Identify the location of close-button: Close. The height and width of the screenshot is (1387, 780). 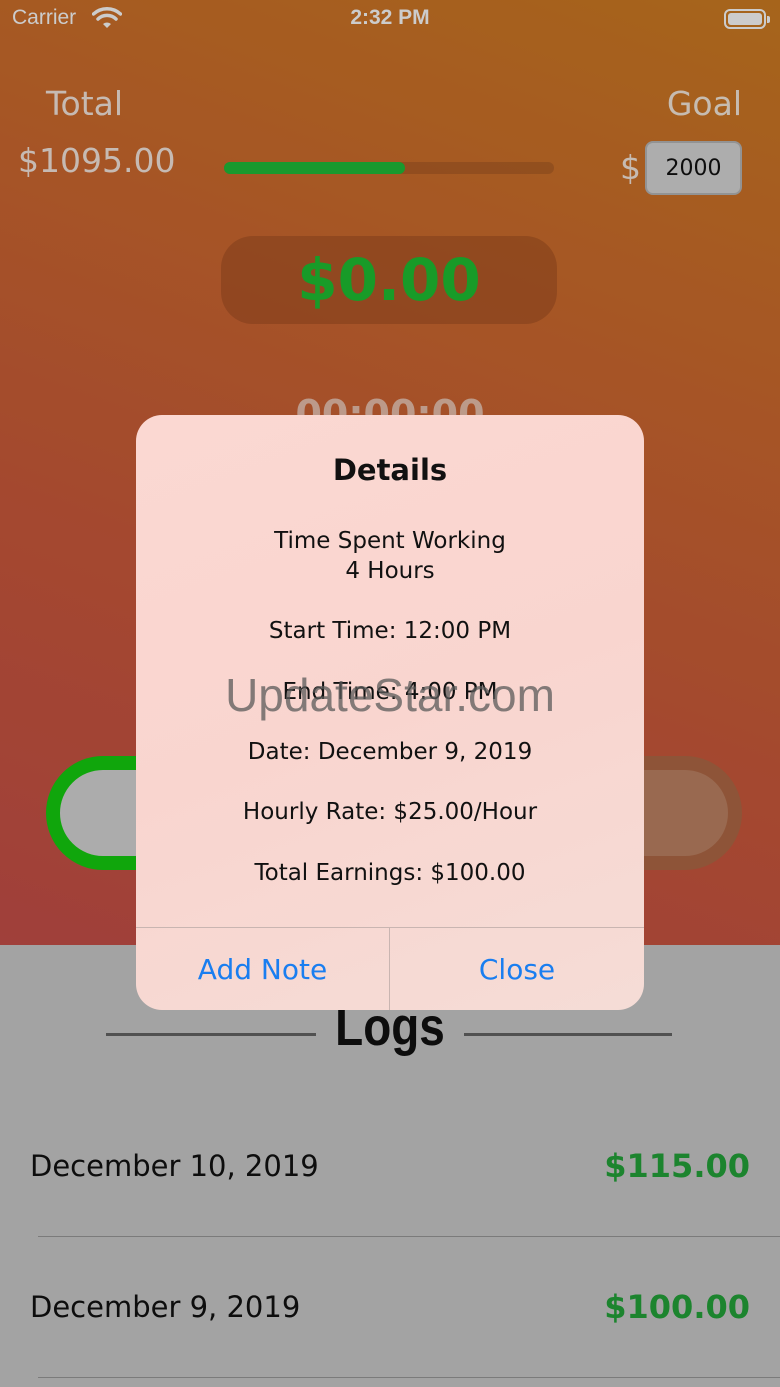
(517, 969).